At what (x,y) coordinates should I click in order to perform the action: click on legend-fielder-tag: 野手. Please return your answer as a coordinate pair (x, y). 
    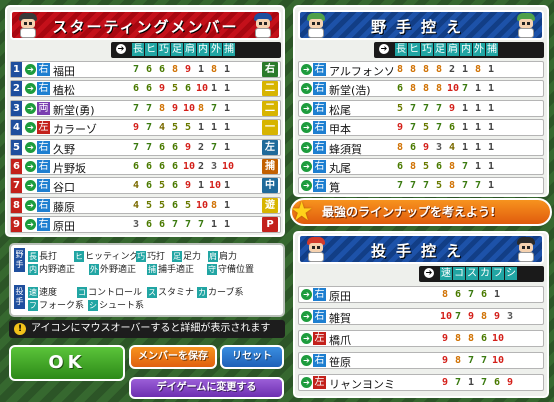
    Looking at the image, I should click on (19, 260).